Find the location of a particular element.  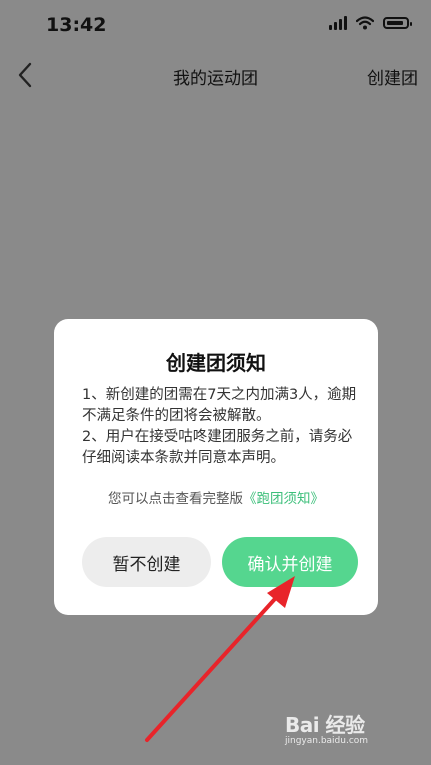

dialog-rule-1: 1、新创建的团需在7天之内加满3人，逾期不满足条件的团将会被解散。 is located at coordinates (219, 405).